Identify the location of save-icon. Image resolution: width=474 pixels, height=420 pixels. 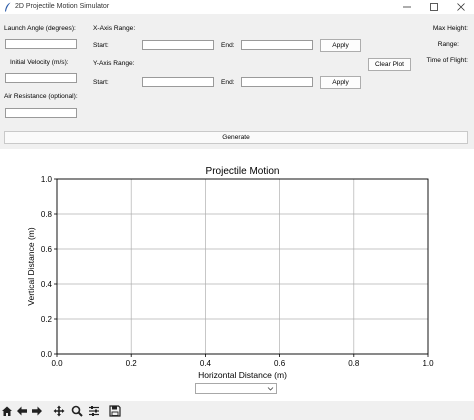
(115, 411).